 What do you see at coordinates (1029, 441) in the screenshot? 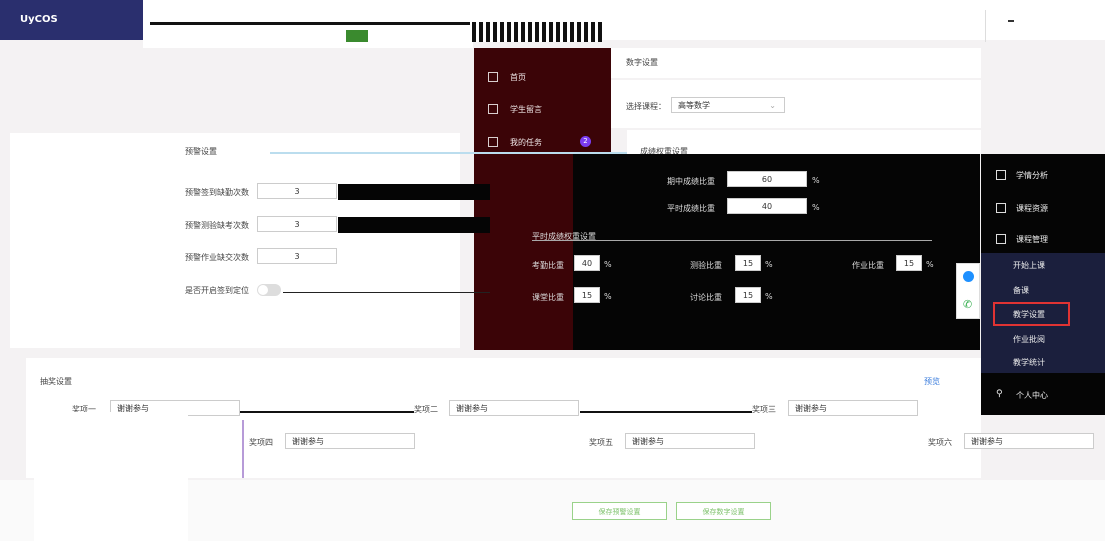
I see `prize-input-6: 谢谢参与` at bounding box center [1029, 441].